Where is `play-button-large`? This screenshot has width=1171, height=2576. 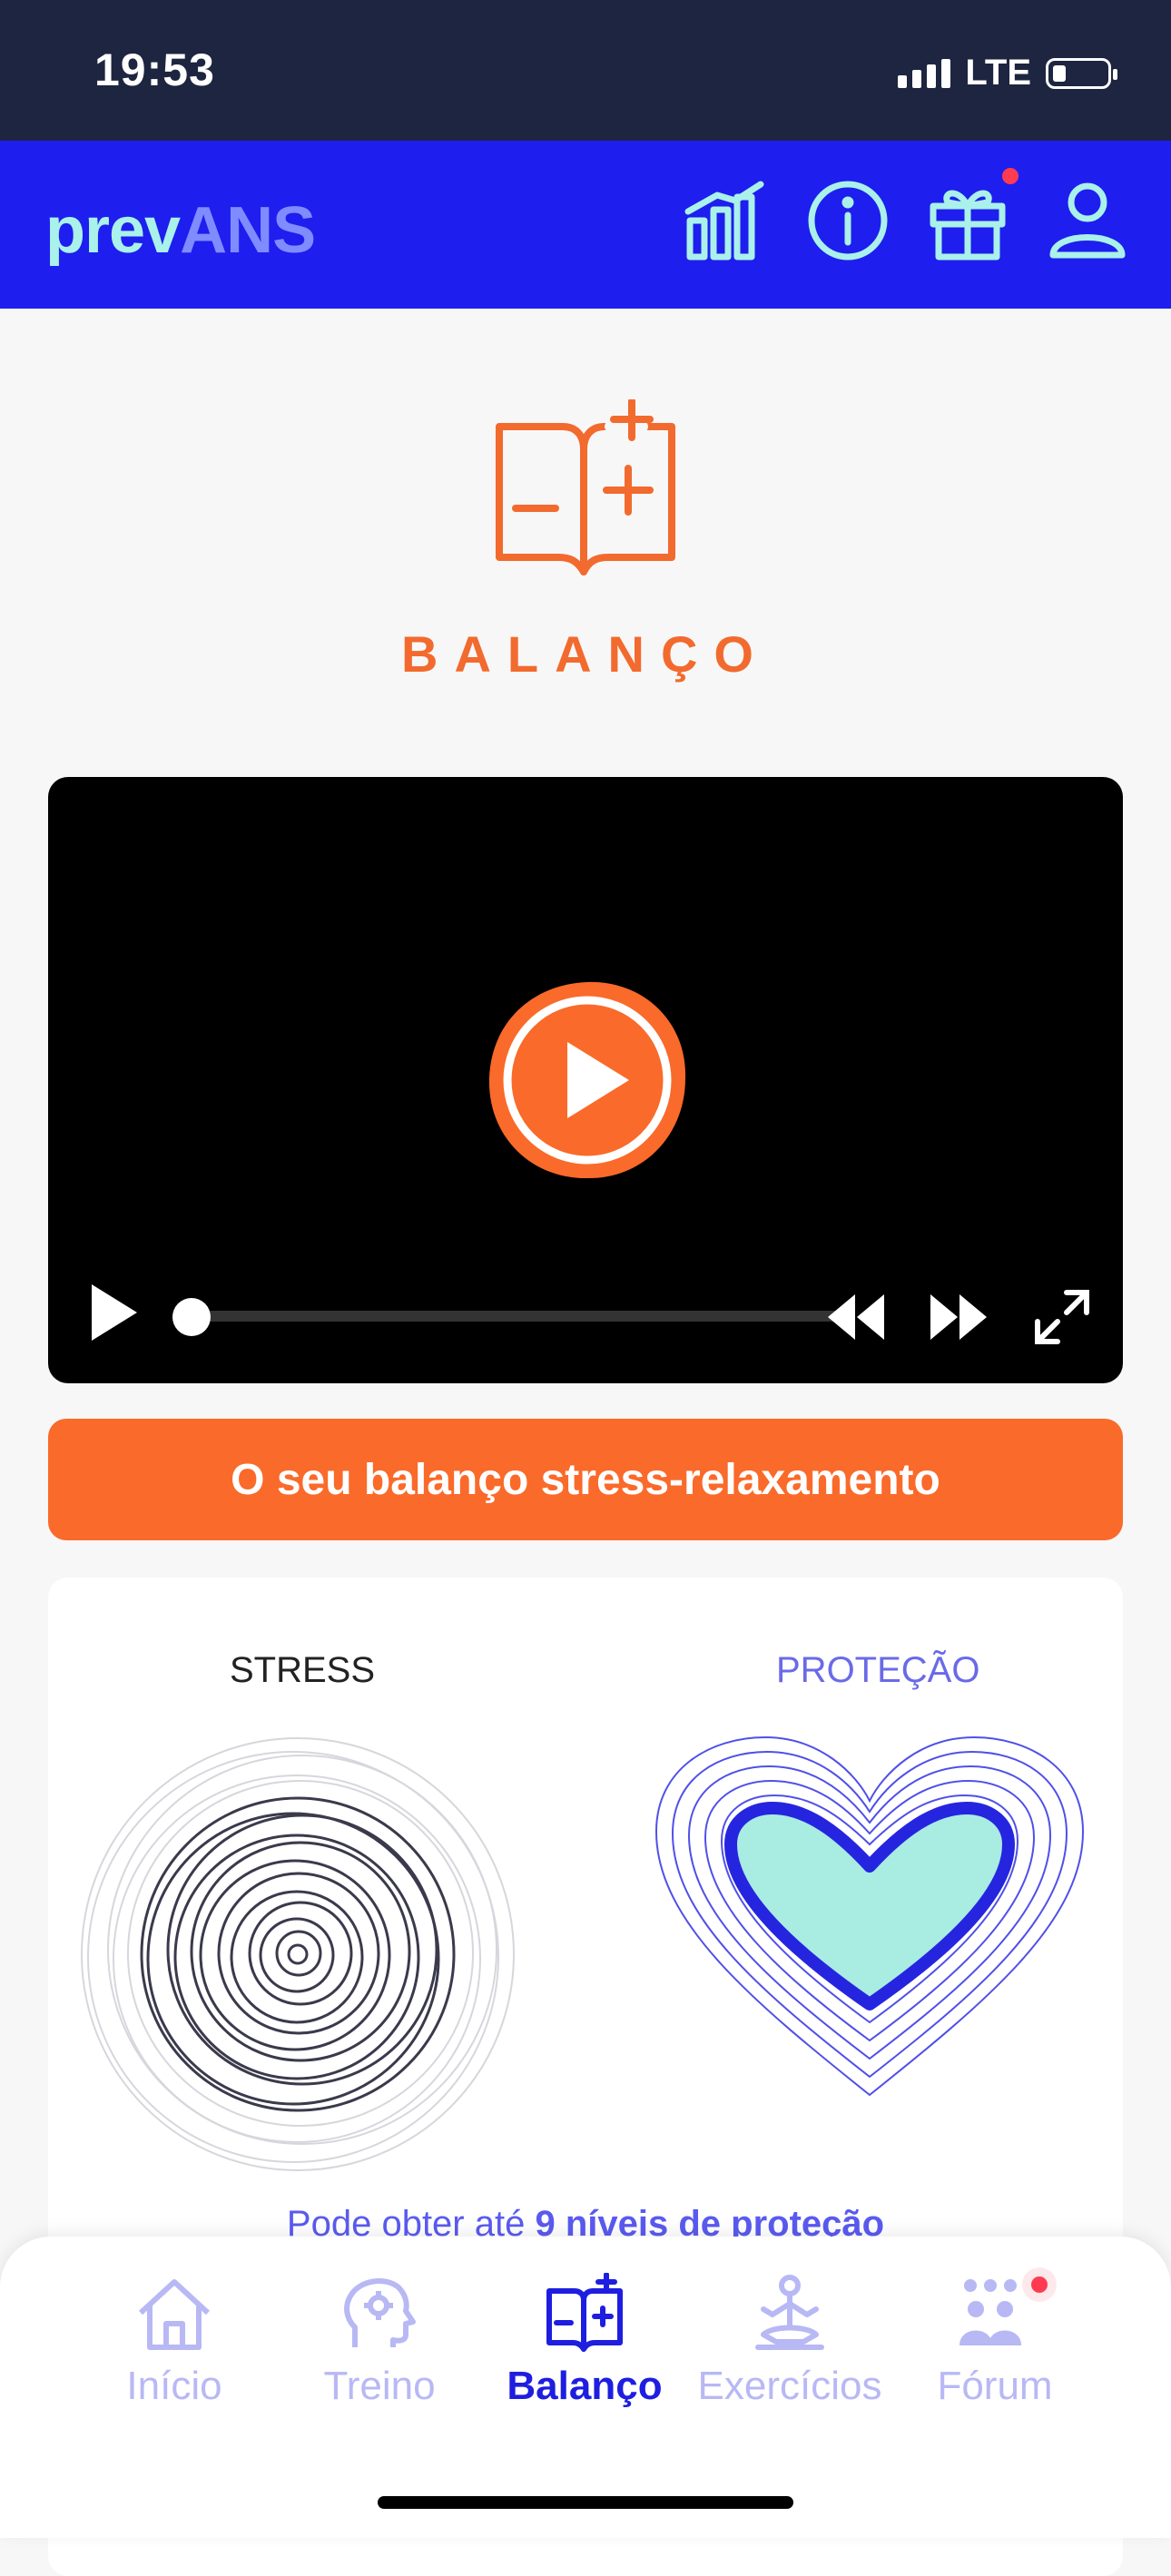
play-button-large is located at coordinates (588, 1080).